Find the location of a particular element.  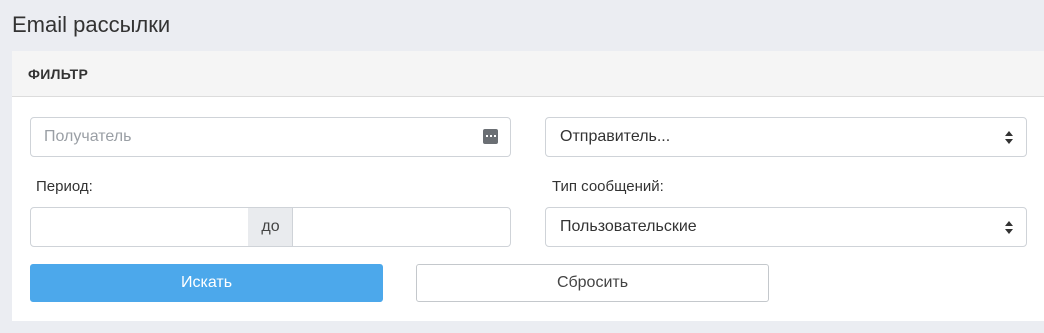

search-button: Искать is located at coordinates (206, 283).